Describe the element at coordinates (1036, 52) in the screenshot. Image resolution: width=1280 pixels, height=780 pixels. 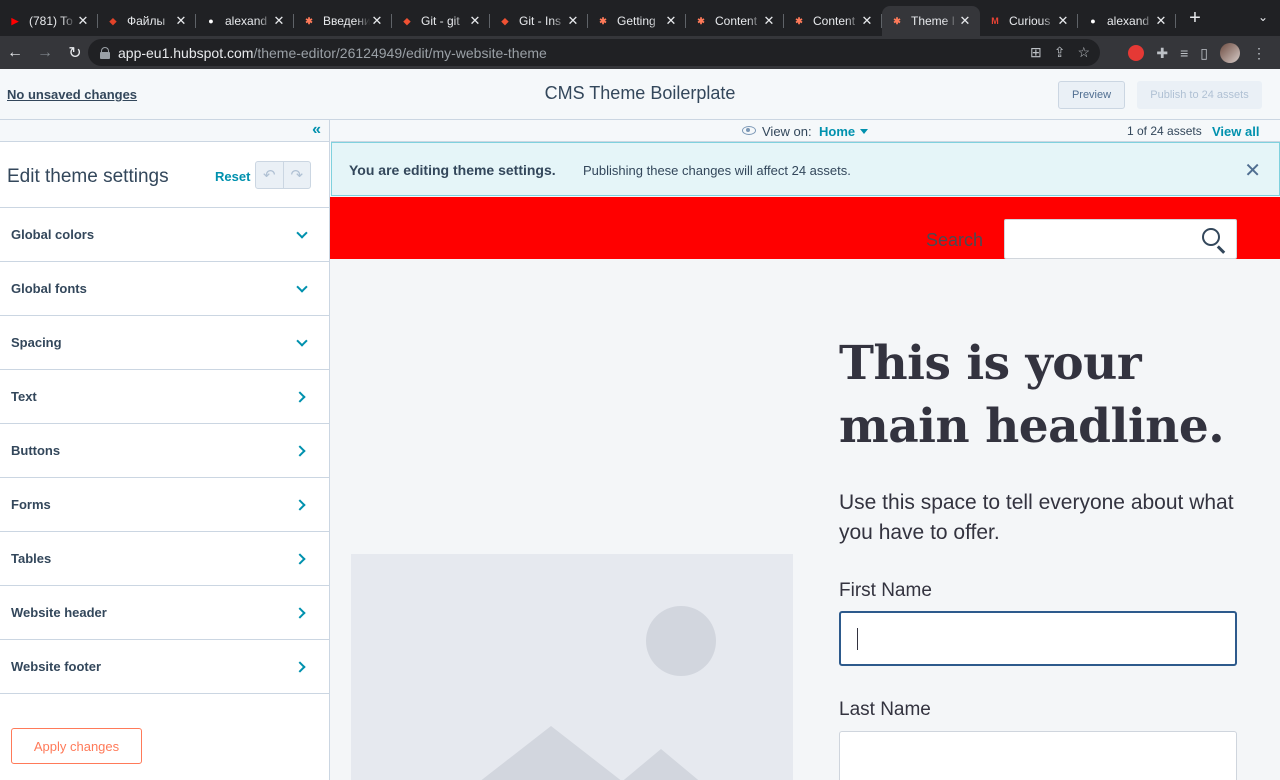
I see `translate-icon: ⊞` at that location.